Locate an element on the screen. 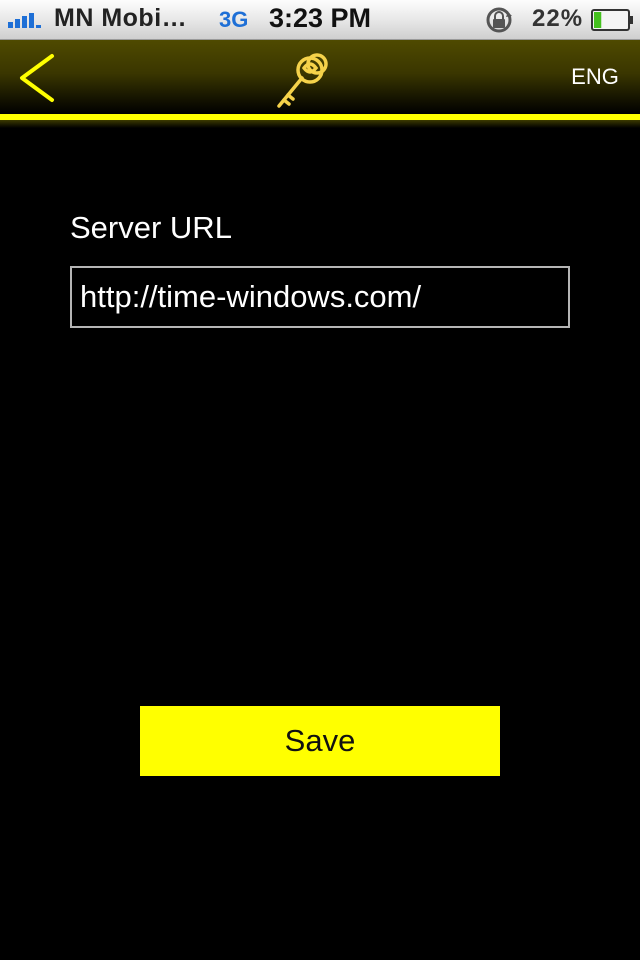  save-button: Save is located at coordinates (320, 741).